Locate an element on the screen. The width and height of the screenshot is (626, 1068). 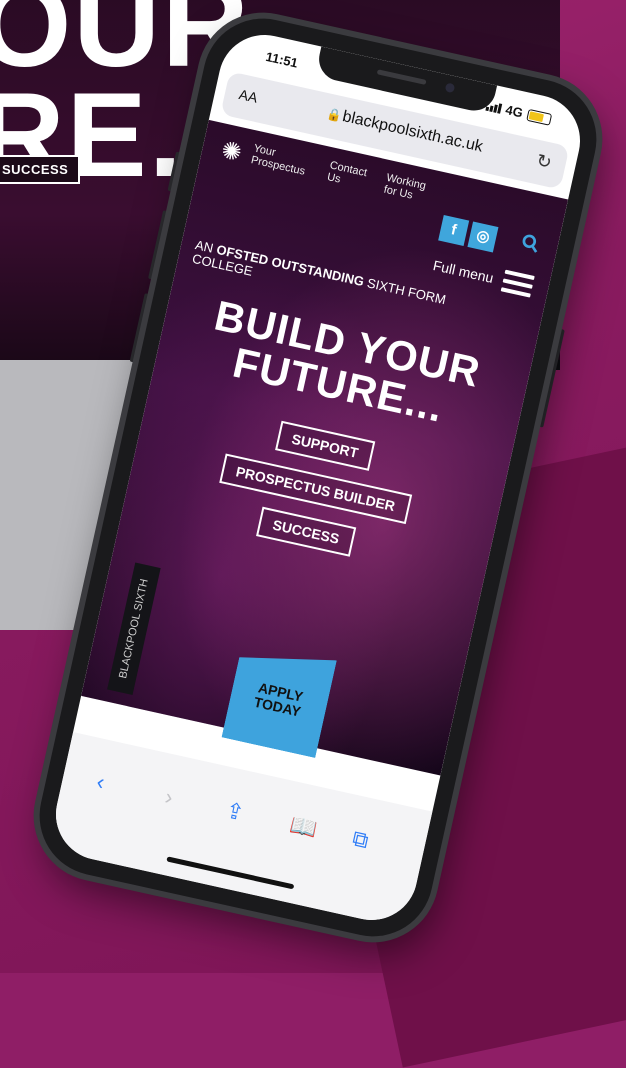
full-menu-button: Full menu is located at coordinates (483, 276).